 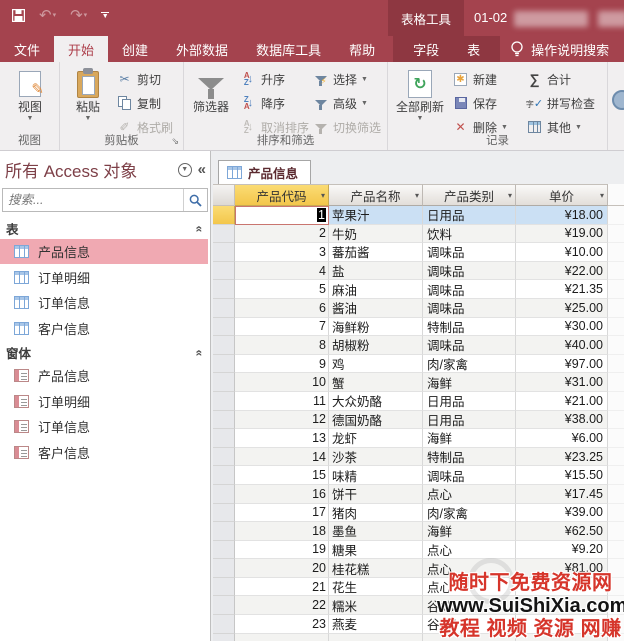 I want to click on totals-button: ∑ 合计, so click(x=560, y=79).